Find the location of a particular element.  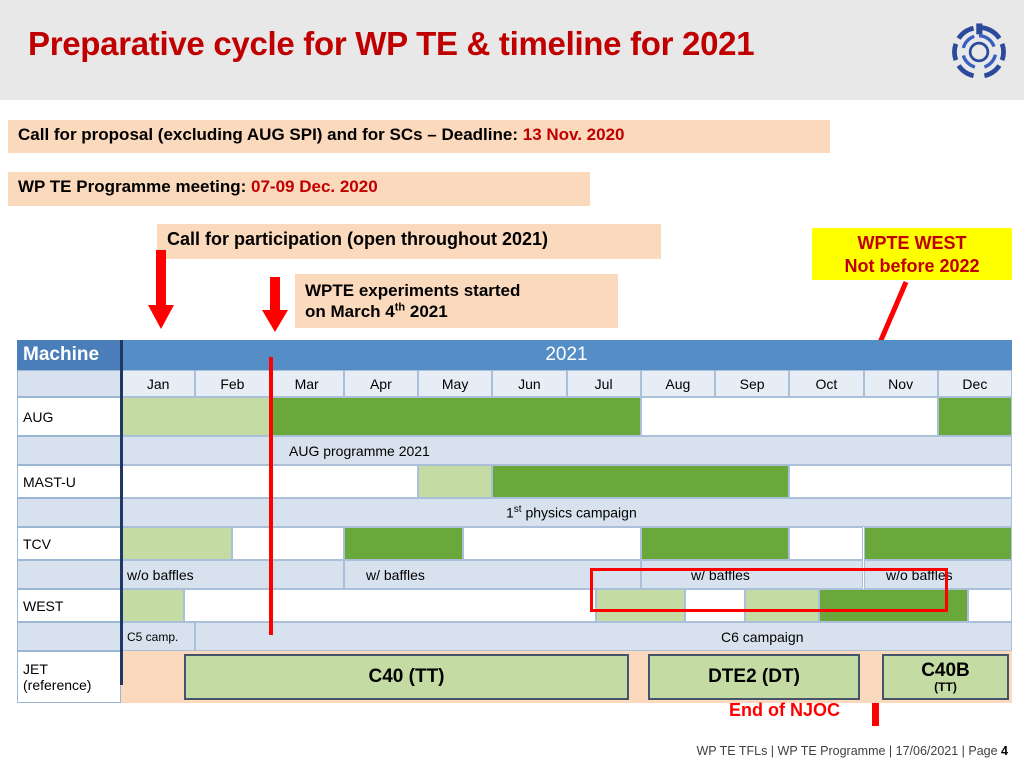

west-note-line1: WPTE WEST is located at coordinates (912, 243).